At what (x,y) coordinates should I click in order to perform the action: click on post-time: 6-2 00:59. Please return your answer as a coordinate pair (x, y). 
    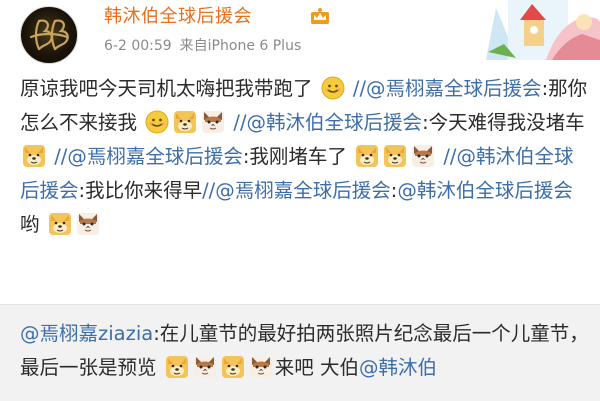
    Looking at the image, I should click on (138, 46).